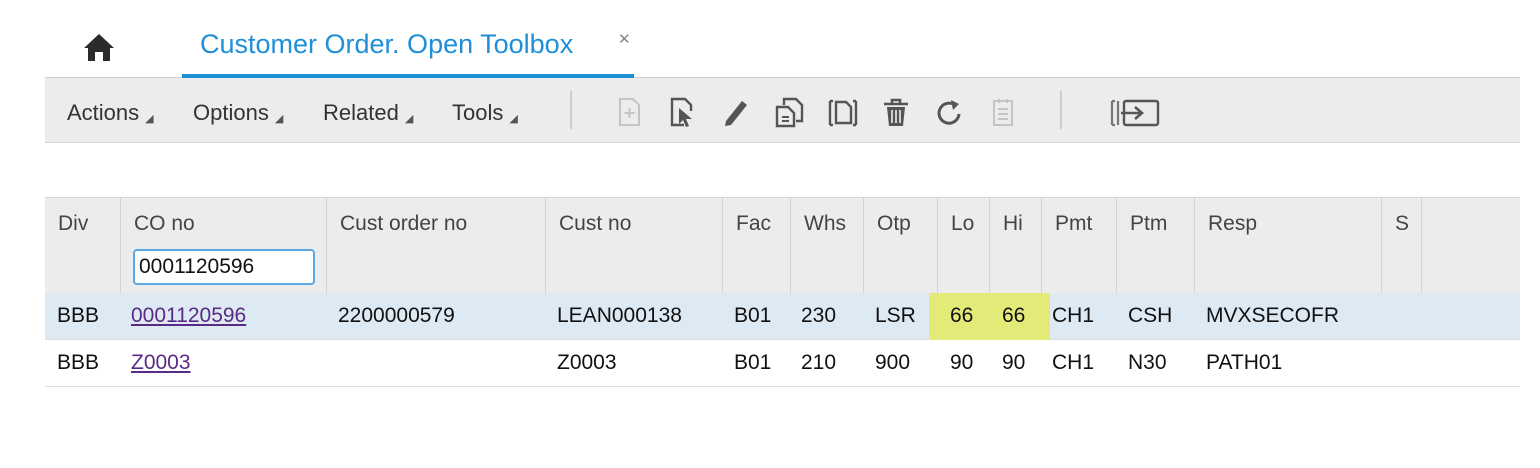  What do you see at coordinates (1273, 315) in the screenshot?
I see `cell-resp: MVXSECOFR` at bounding box center [1273, 315].